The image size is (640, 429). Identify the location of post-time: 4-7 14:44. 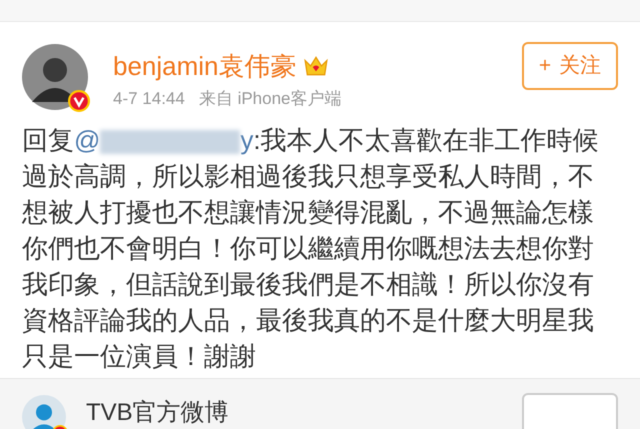
(149, 99).